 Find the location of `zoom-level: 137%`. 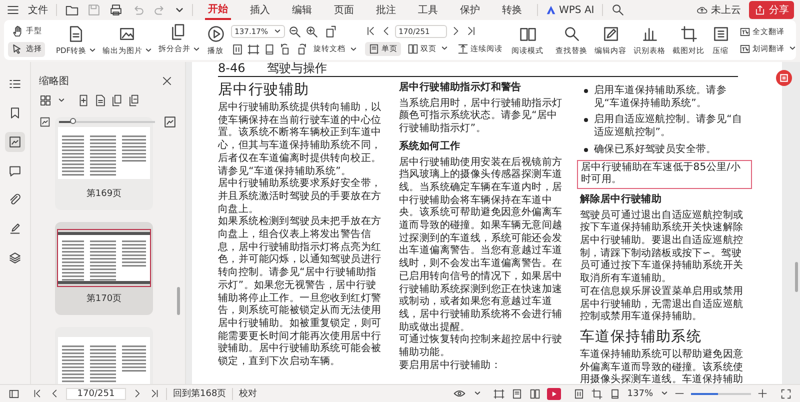

zoom-level: 137% is located at coordinates (640, 393).